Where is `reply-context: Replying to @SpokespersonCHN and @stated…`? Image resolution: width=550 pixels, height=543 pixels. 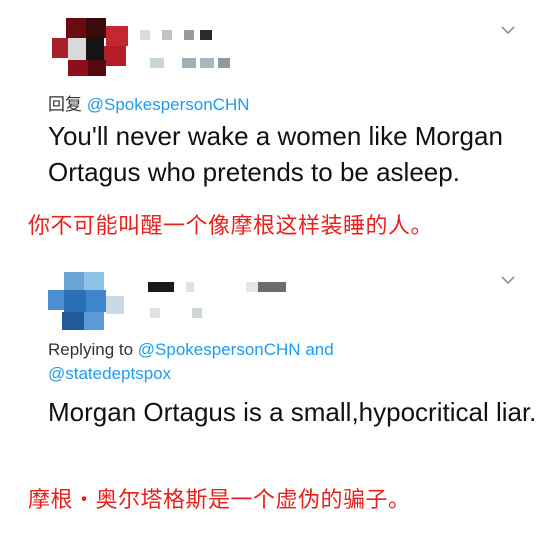
reply-context: Replying to @SpokespersonCHN and @stated… is located at coordinates (283, 362).